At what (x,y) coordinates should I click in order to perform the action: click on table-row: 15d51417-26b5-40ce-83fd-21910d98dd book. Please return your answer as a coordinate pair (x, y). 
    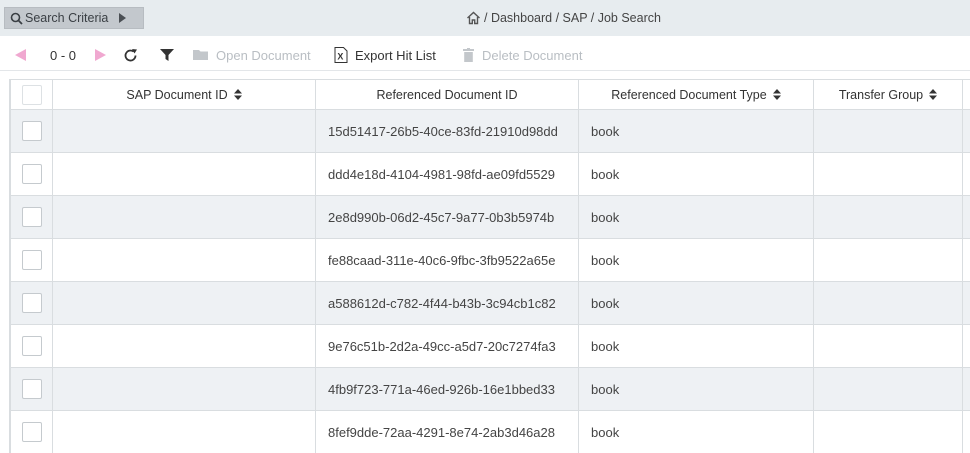
    Looking at the image, I should click on (490, 131).